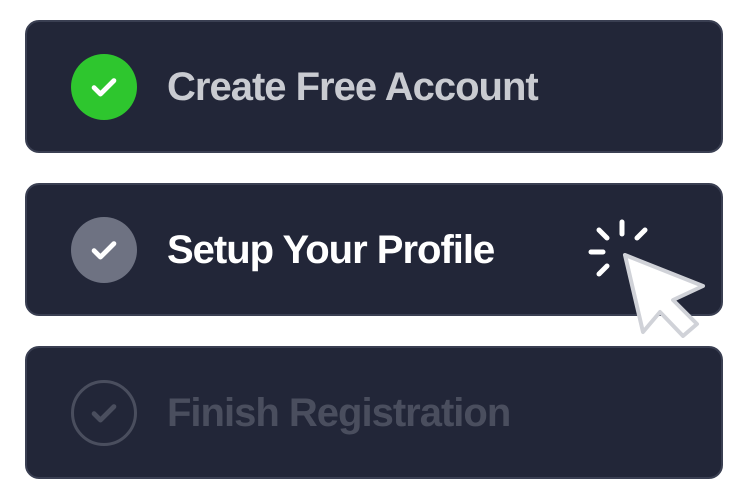  What do you see at coordinates (104, 413) in the screenshot?
I see `check-icon` at bounding box center [104, 413].